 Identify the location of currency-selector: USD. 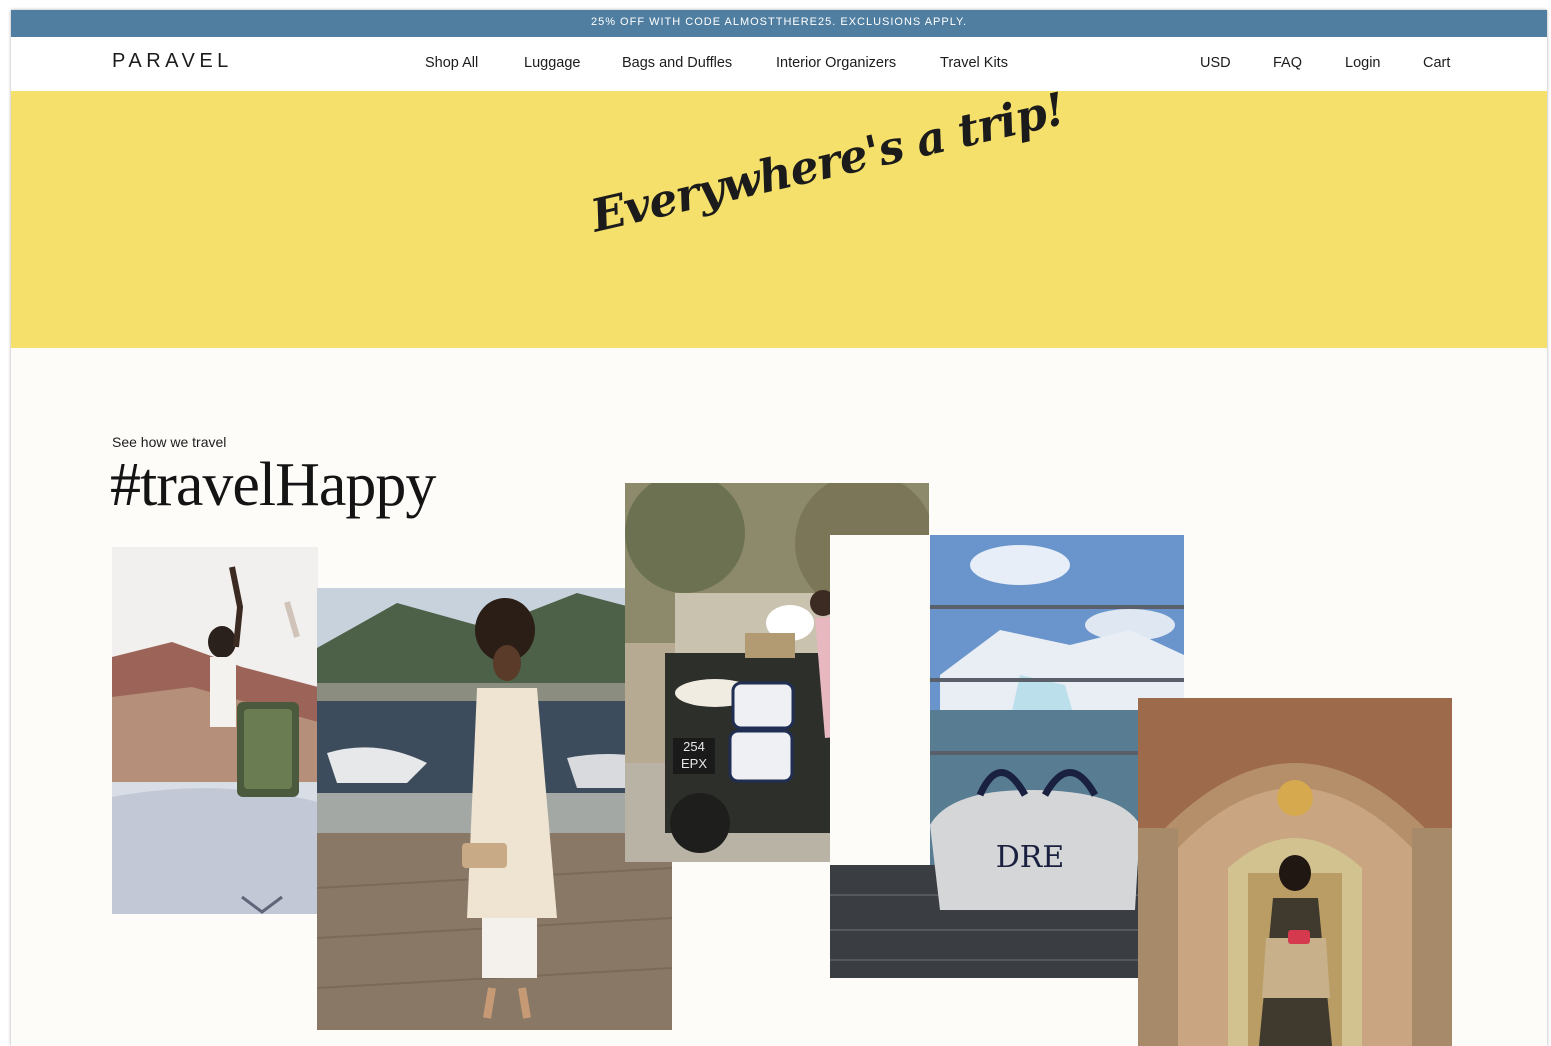
(1215, 63).